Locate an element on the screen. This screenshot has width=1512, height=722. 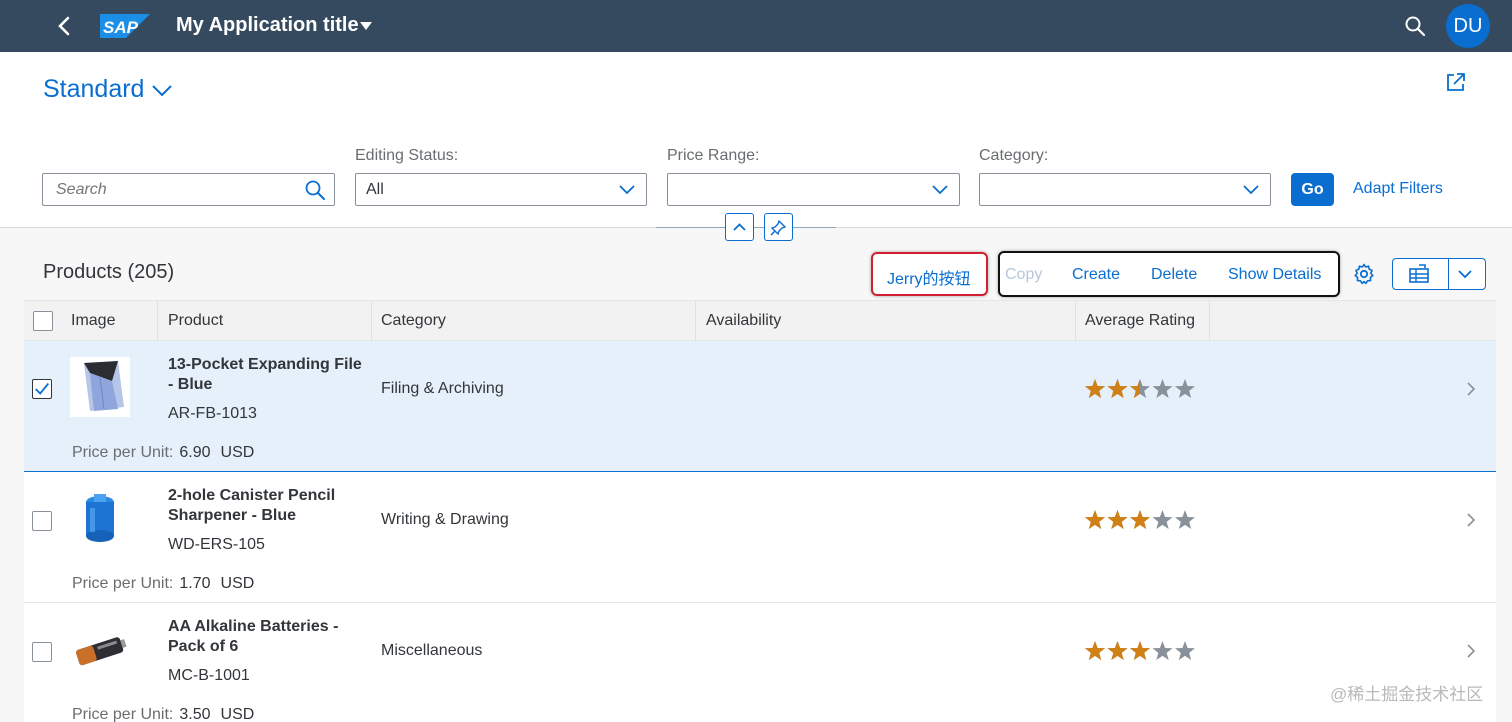
product-image-batteries is located at coordinates (100, 649).